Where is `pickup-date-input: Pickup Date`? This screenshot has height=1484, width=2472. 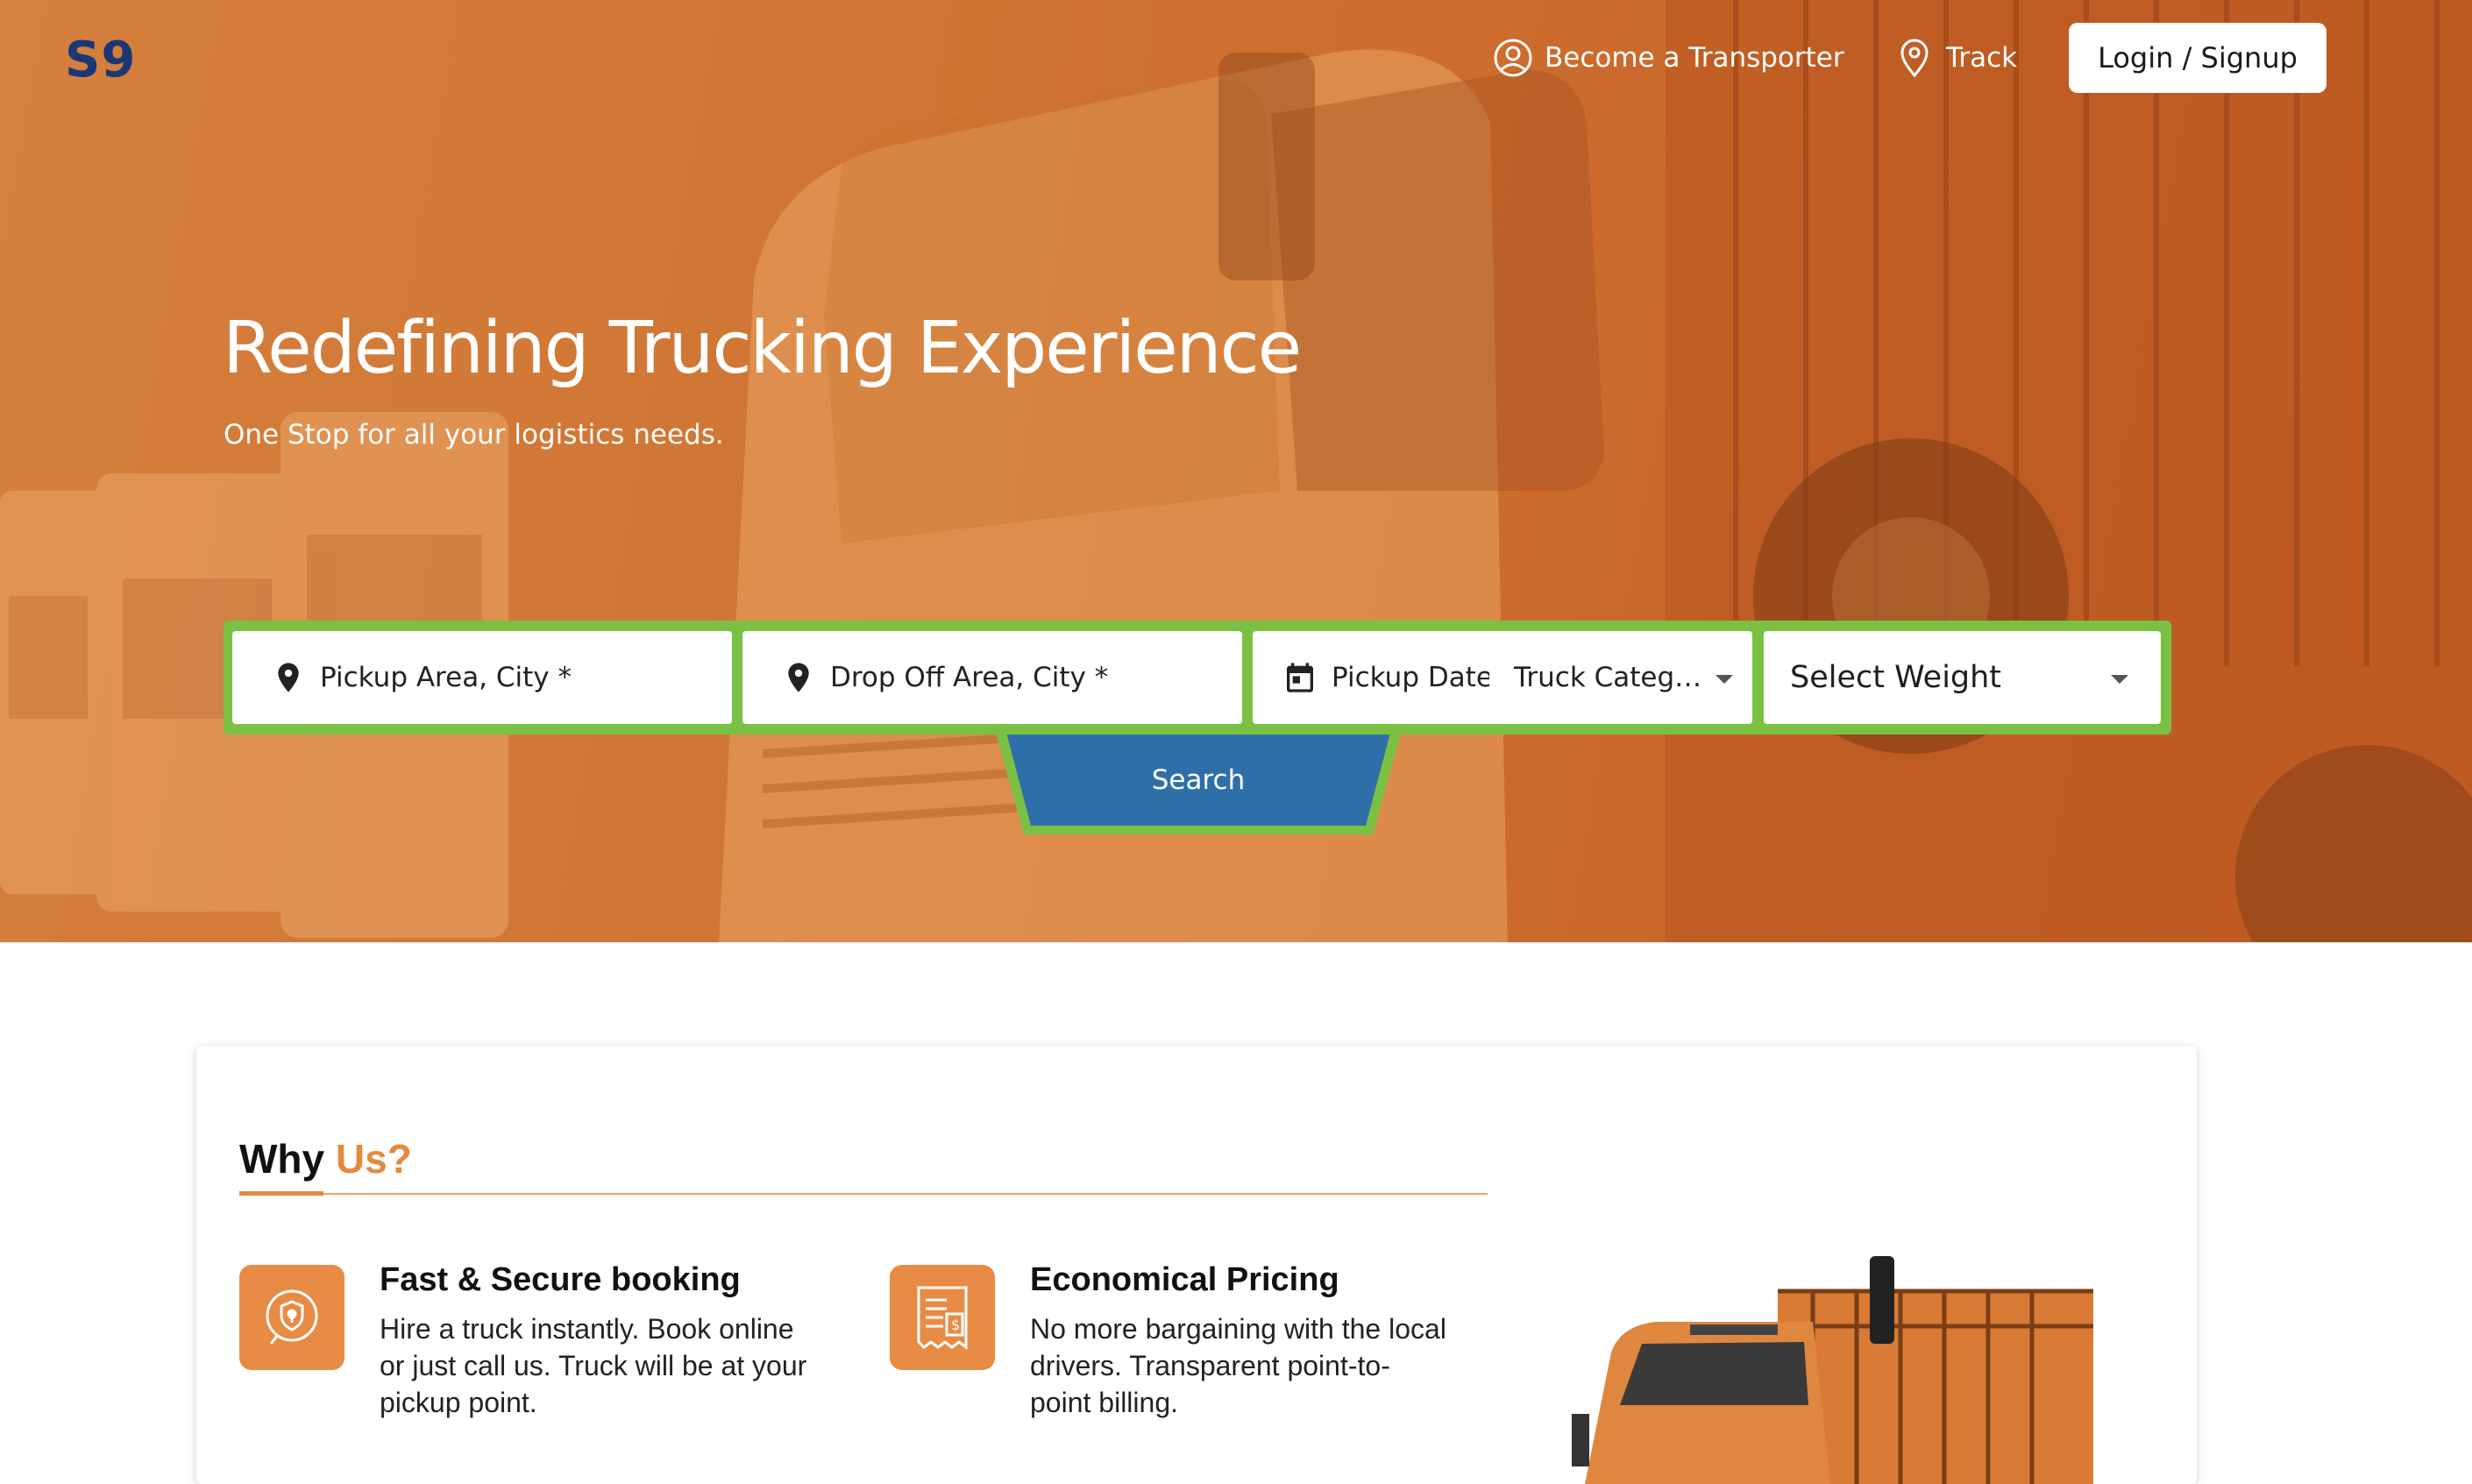
pickup-date-input: Pickup Date is located at coordinates (1410, 678).